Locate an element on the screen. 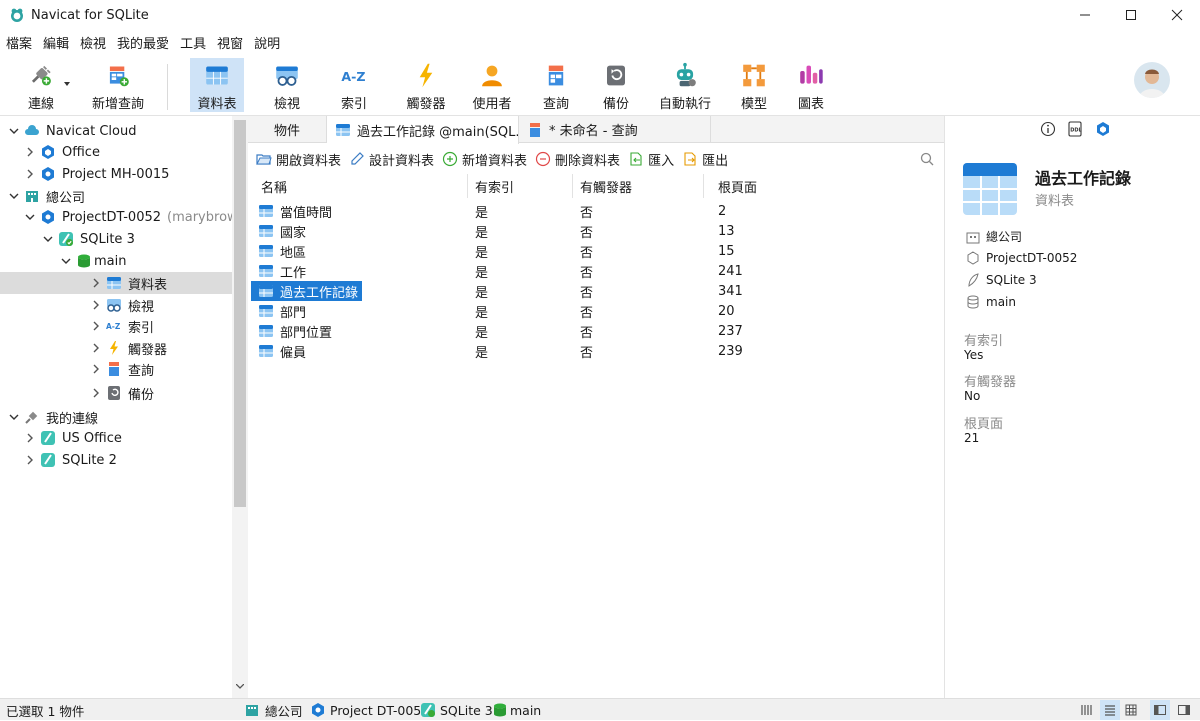  detail-panel-icon is located at coordinates (1184, 710).